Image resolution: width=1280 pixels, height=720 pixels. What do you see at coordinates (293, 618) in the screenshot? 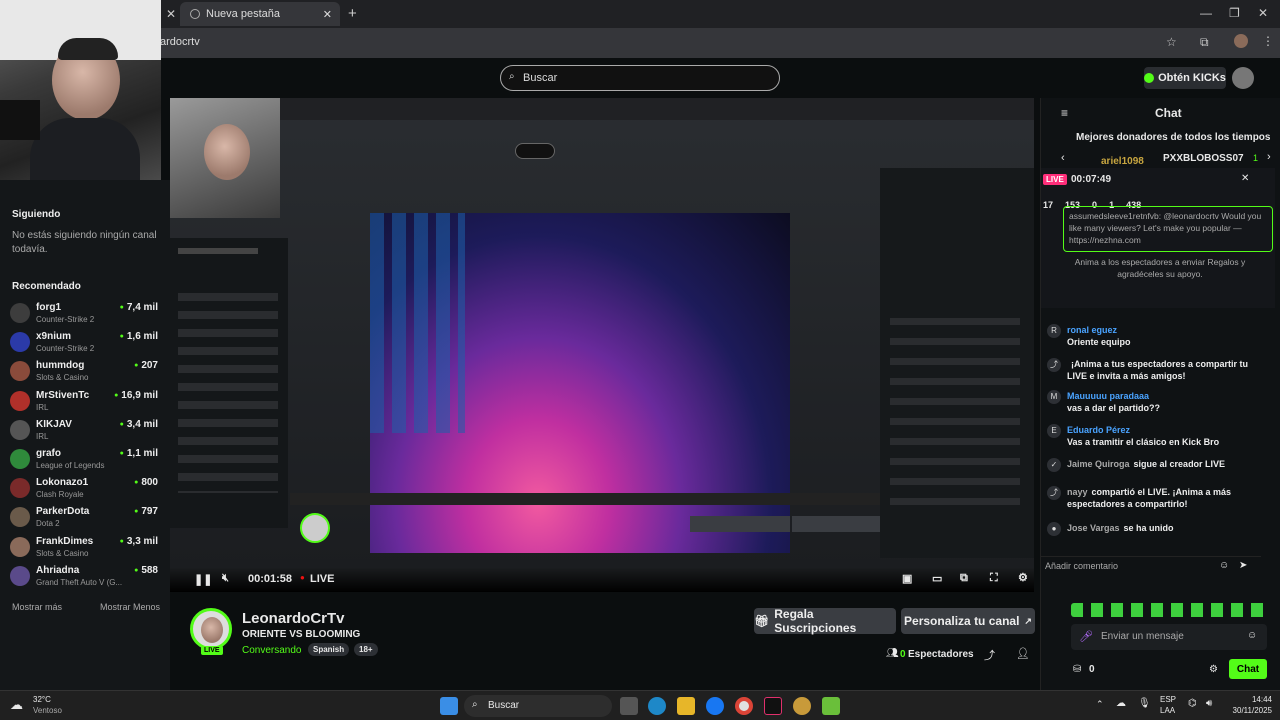
I see `channel-name: LeonardoCrTv` at bounding box center [293, 618].